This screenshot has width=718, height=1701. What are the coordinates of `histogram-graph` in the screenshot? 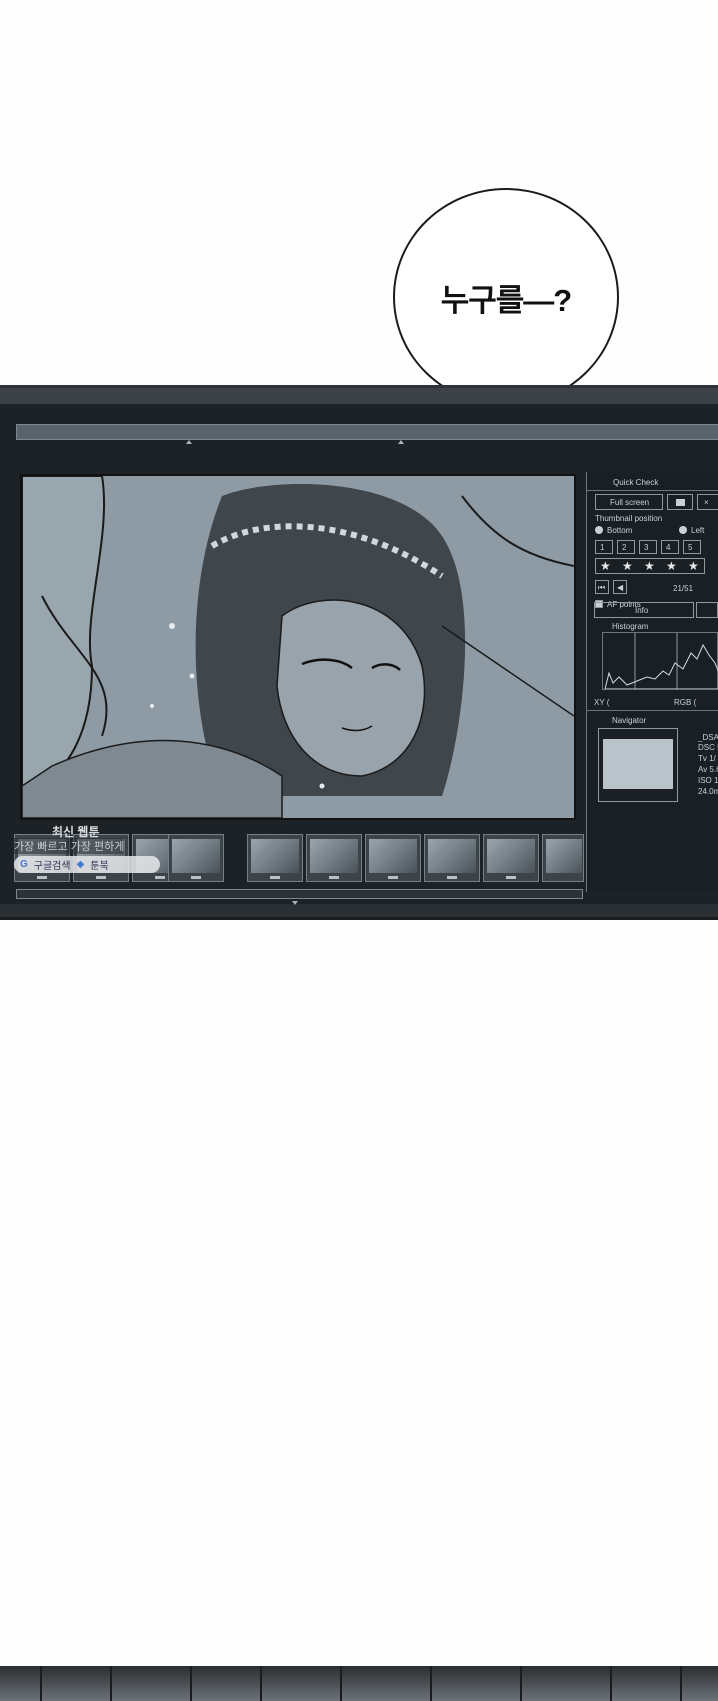 It's located at (660, 661).